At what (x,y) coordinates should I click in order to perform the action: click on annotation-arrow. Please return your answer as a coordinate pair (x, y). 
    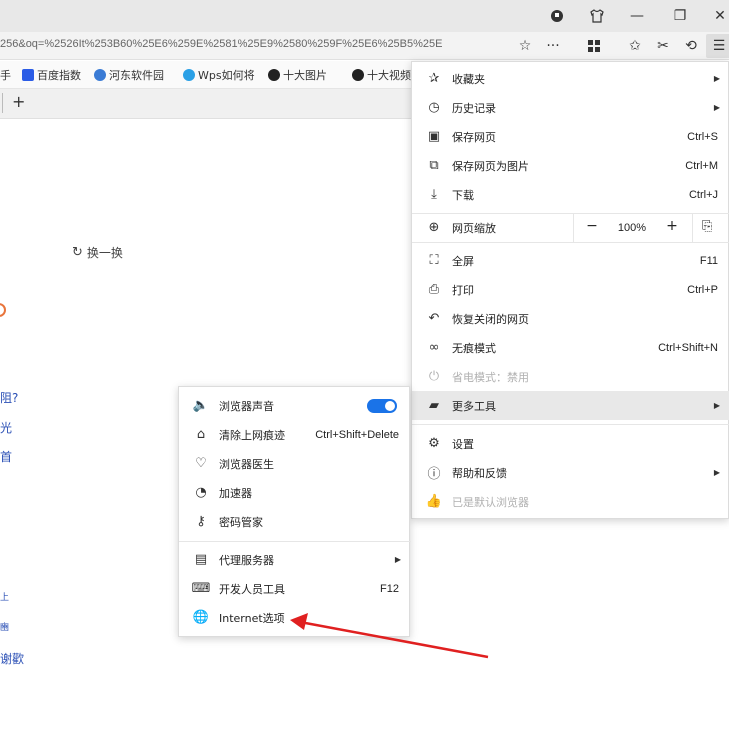
    Looking at the image, I should click on (389, 636).